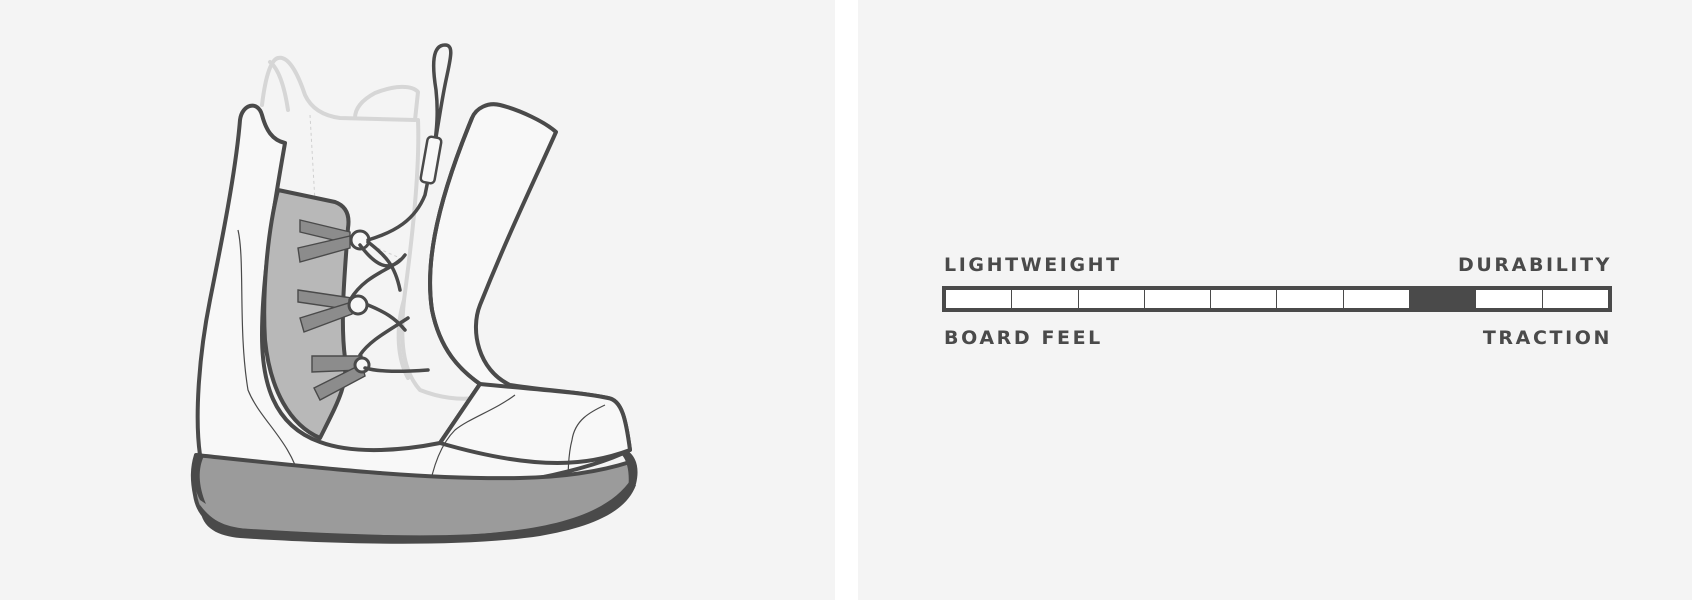 The width and height of the screenshot is (1692, 600). Describe the element at coordinates (431, 160) in the screenshot. I see `lace-lock` at that location.